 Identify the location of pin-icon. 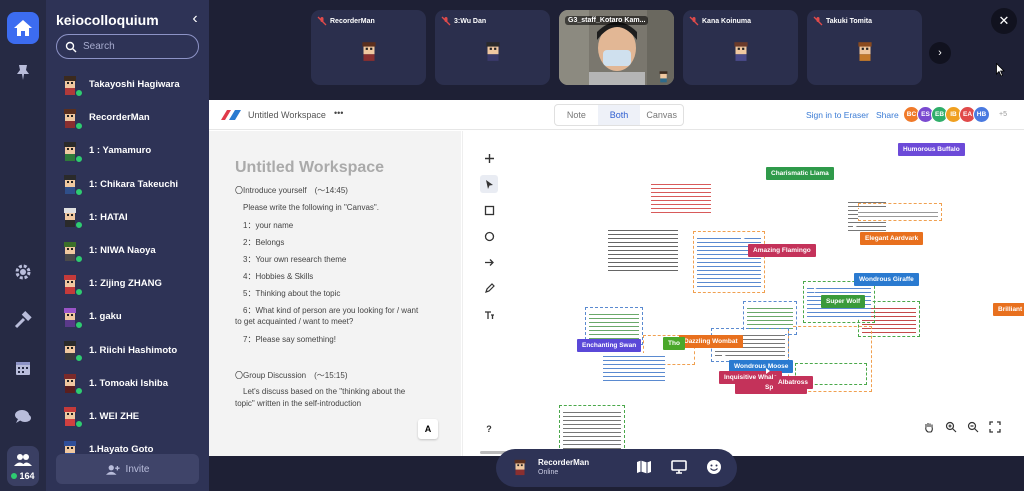
(23, 72).